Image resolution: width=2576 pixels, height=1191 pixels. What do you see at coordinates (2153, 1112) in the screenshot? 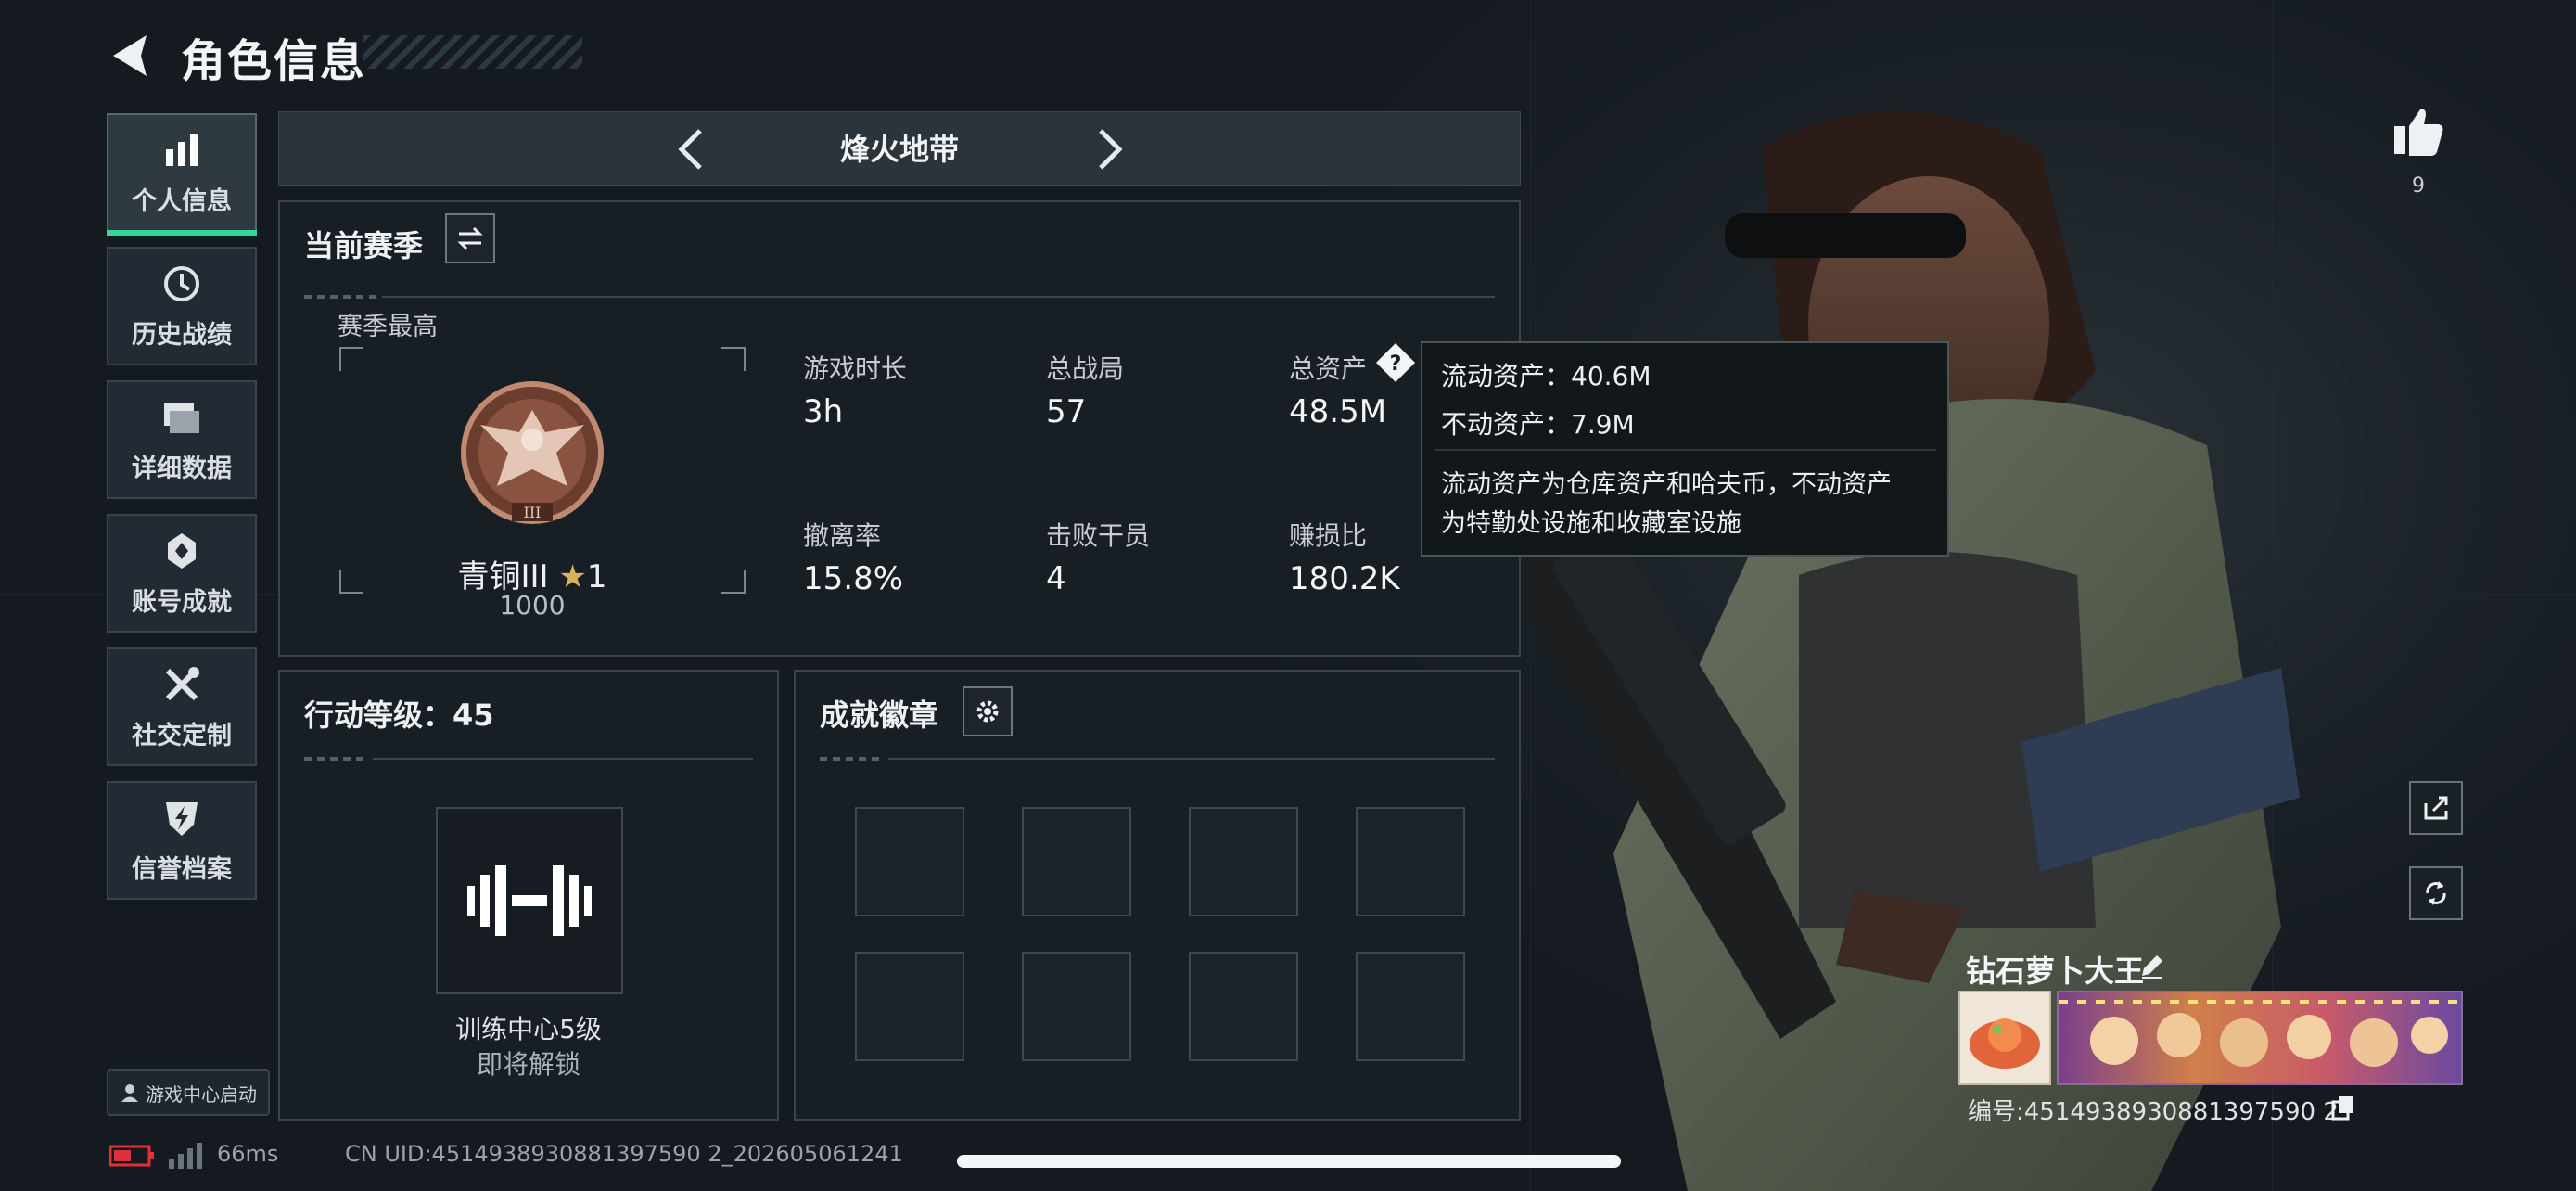
I see `player-uid: 编号:4514938930881397590 2` at bounding box center [2153, 1112].